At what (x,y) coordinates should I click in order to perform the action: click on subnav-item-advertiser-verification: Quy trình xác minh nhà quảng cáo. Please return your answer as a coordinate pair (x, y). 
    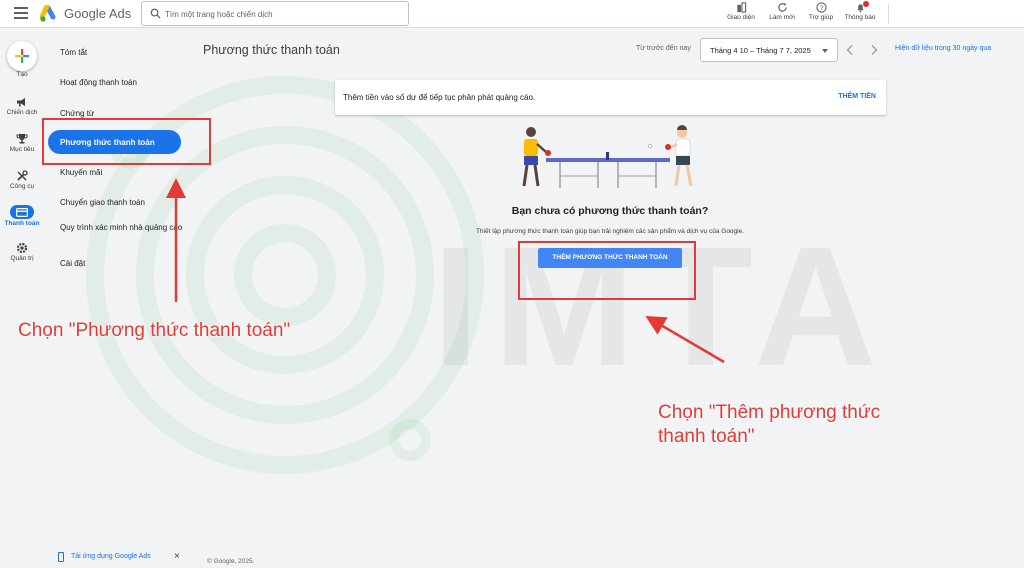
    Looking at the image, I should click on (122, 227).